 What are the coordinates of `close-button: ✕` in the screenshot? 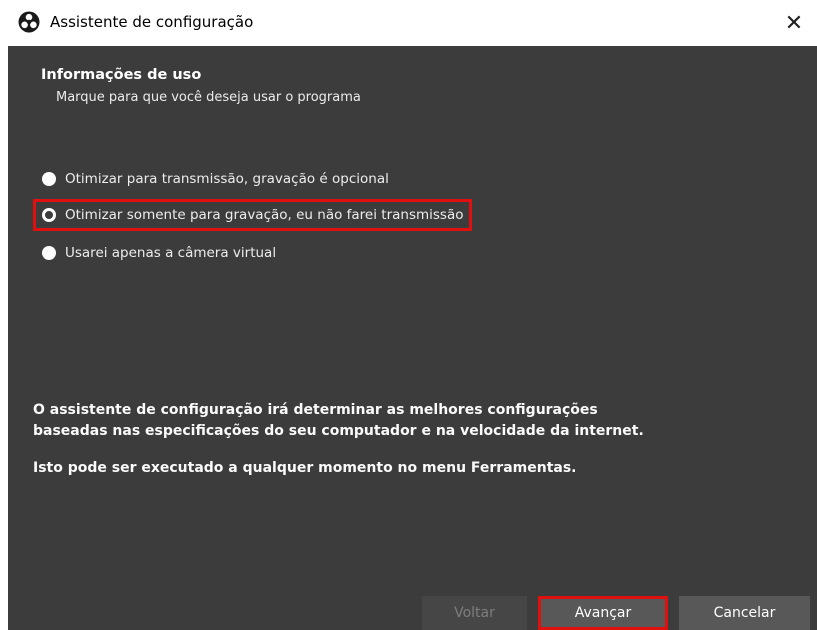 It's located at (794, 23).